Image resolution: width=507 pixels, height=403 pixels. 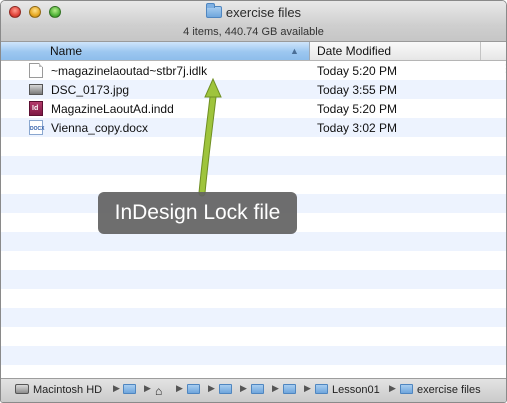 What do you see at coordinates (396, 51) in the screenshot?
I see `date-modified-column-header: Date Modified` at bounding box center [396, 51].